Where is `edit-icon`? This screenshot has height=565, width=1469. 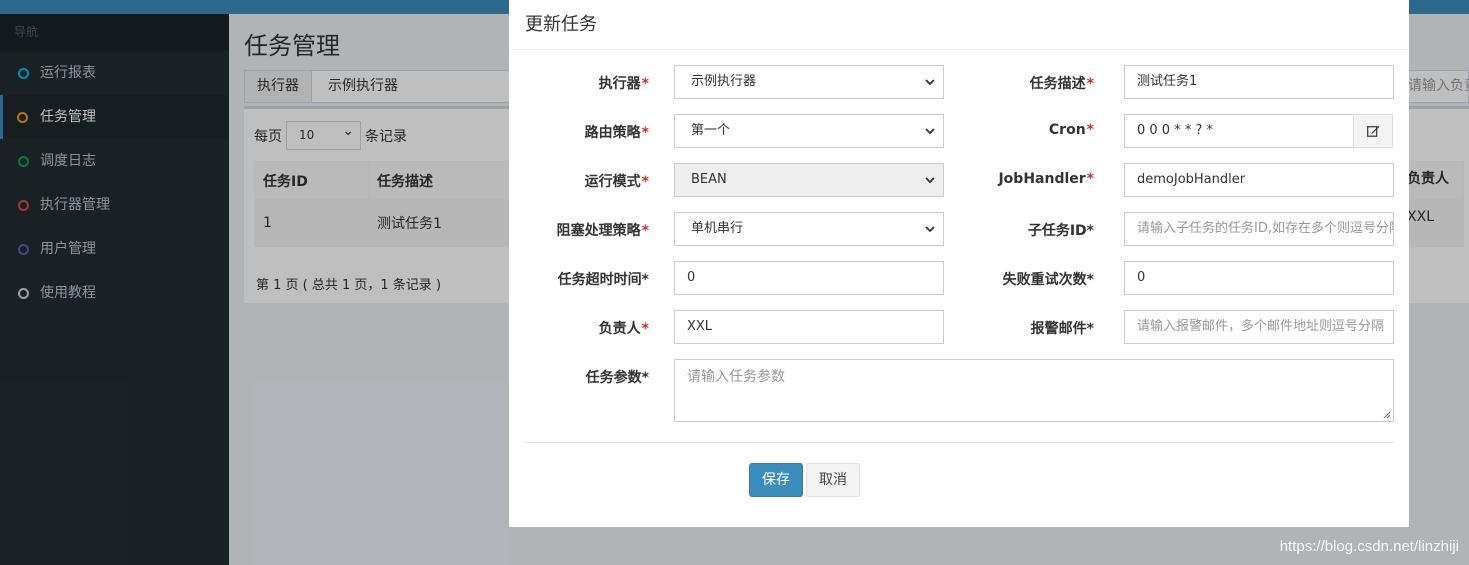 edit-icon is located at coordinates (1373, 131).